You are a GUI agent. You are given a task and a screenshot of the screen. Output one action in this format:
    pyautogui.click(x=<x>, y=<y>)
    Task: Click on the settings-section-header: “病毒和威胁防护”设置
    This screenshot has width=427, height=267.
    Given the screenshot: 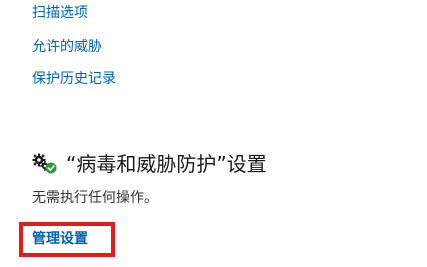 What is the action you would take?
    pyautogui.click(x=149, y=164)
    